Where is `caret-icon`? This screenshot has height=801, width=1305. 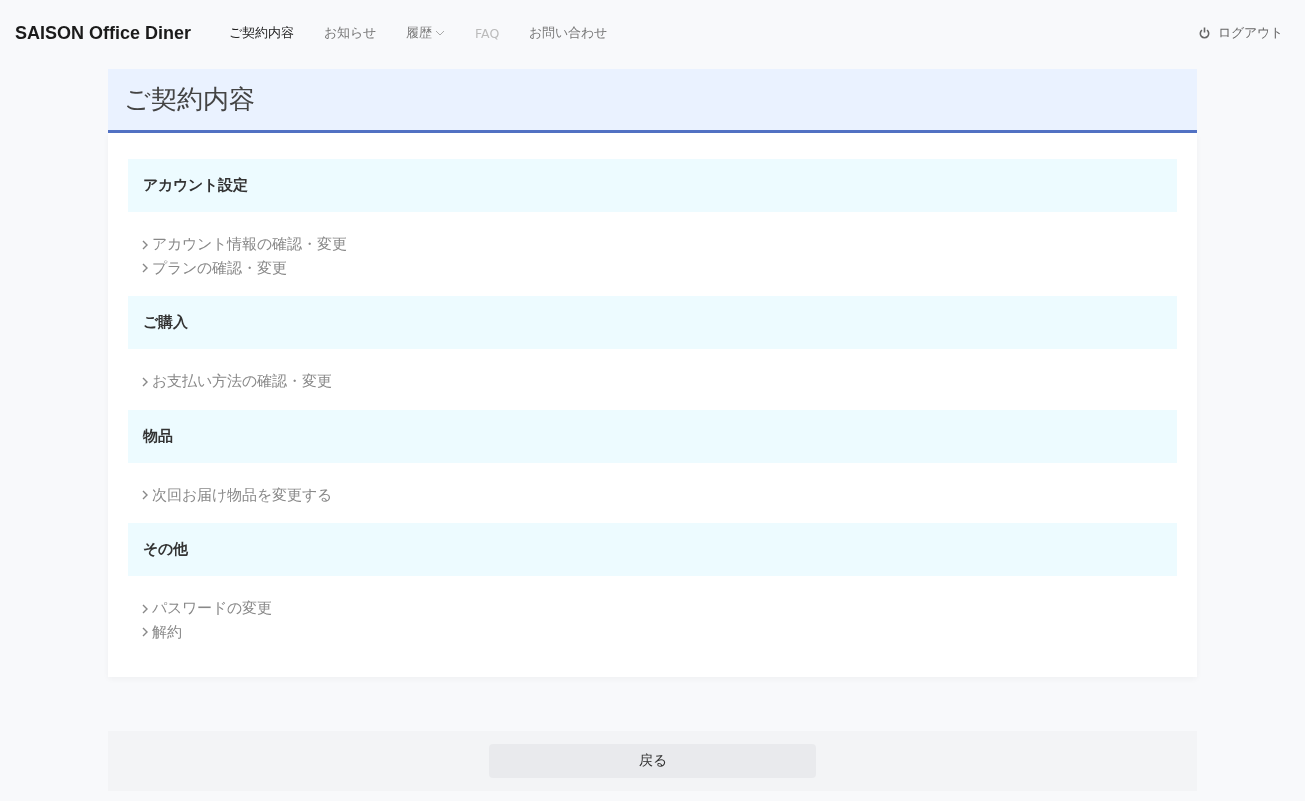
caret-icon is located at coordinates (440, 33).